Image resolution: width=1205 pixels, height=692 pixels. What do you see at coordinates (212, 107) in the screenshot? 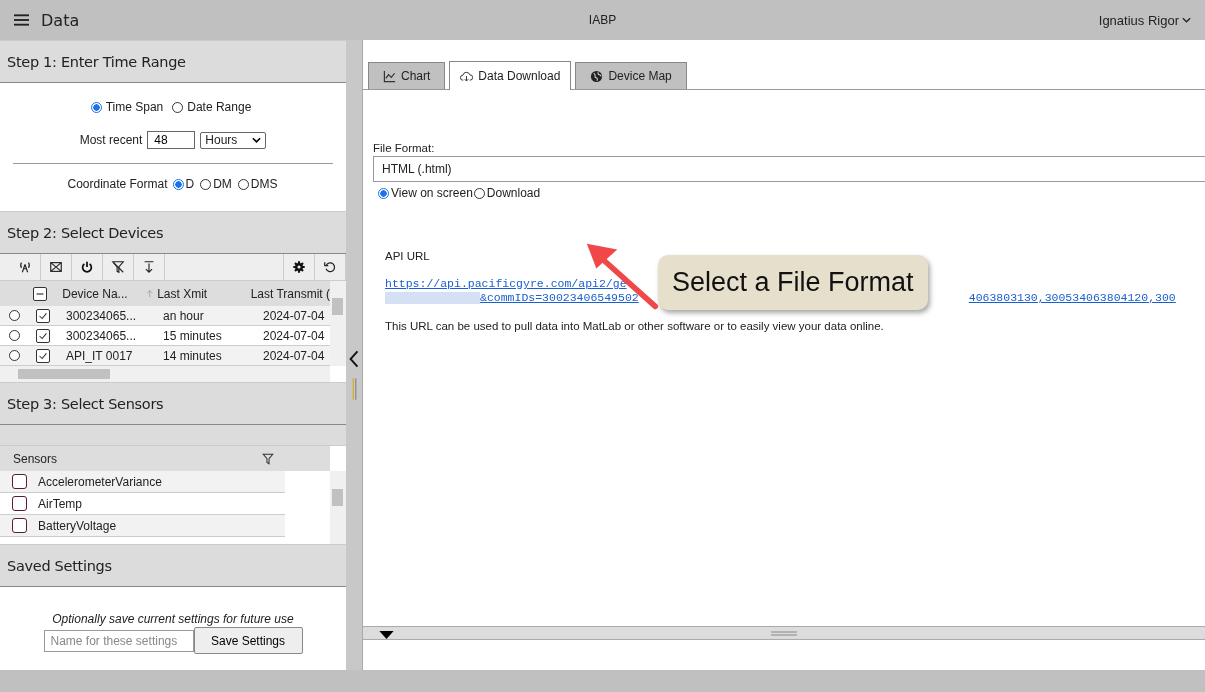
I see `radio-option: Date Range` at bounding box center [212, 107].